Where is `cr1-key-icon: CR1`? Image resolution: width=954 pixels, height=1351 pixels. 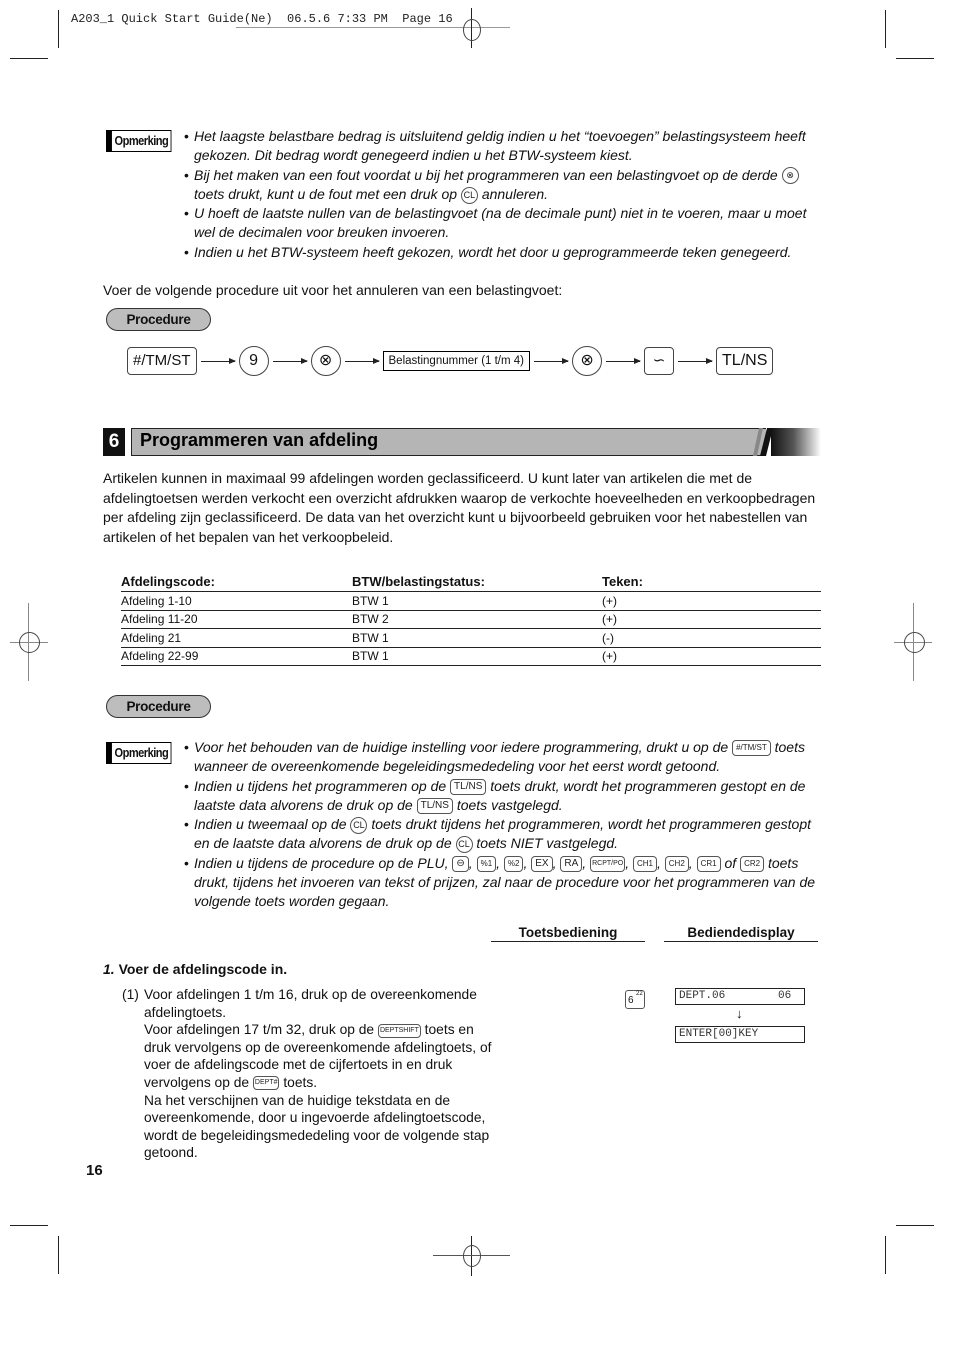 cr1-key-icon: CR1 is located at coordinates (708, 864).